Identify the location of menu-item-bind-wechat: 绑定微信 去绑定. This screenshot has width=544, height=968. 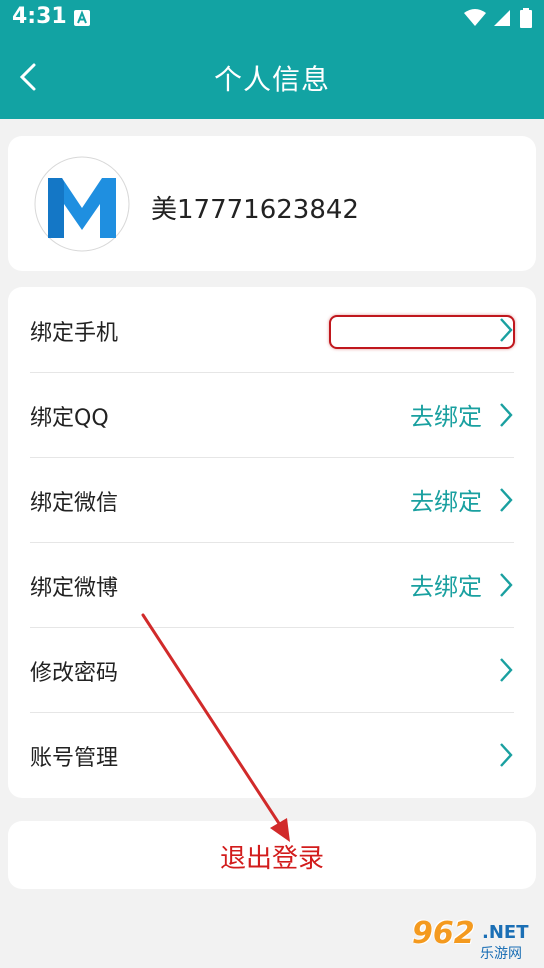
(272, 500).